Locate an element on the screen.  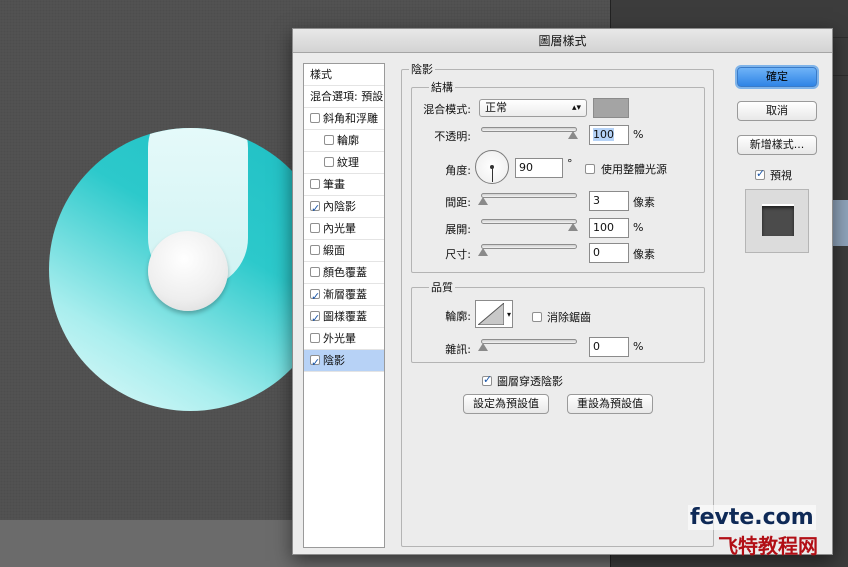
noise-slider is located at coordinates (527, 345).